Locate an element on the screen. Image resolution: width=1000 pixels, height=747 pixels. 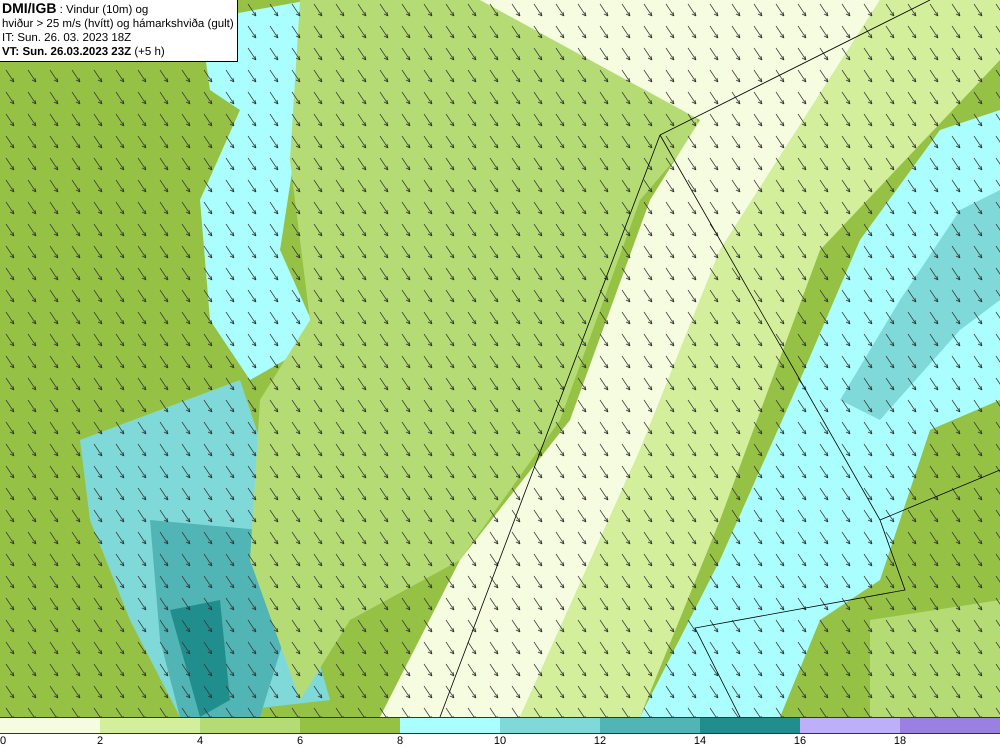
scale-tick-label: 12 is located at coordinates (600, 740).